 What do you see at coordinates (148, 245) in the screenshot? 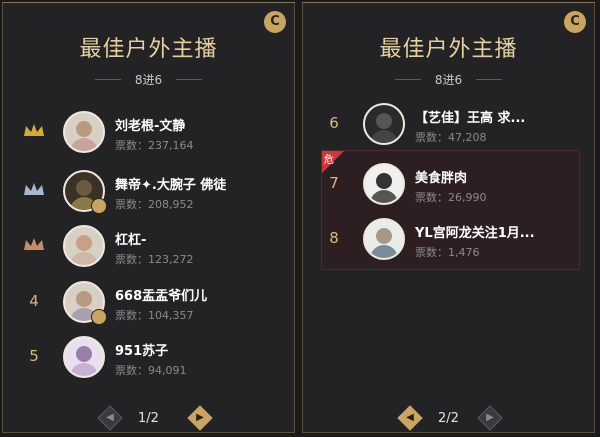
I see `list-item: 杠杠- 票数：123,272` at bounding box center [148, 245].